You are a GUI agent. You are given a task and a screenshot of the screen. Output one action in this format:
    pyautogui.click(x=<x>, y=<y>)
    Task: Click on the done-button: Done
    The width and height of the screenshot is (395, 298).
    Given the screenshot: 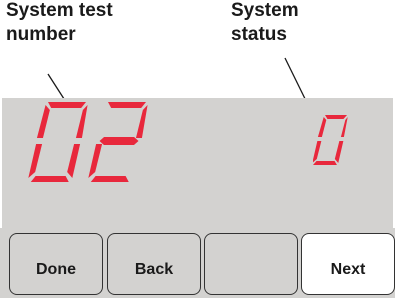 What is the action you would take?
    pyautogui.click(x=56, y=264)
    